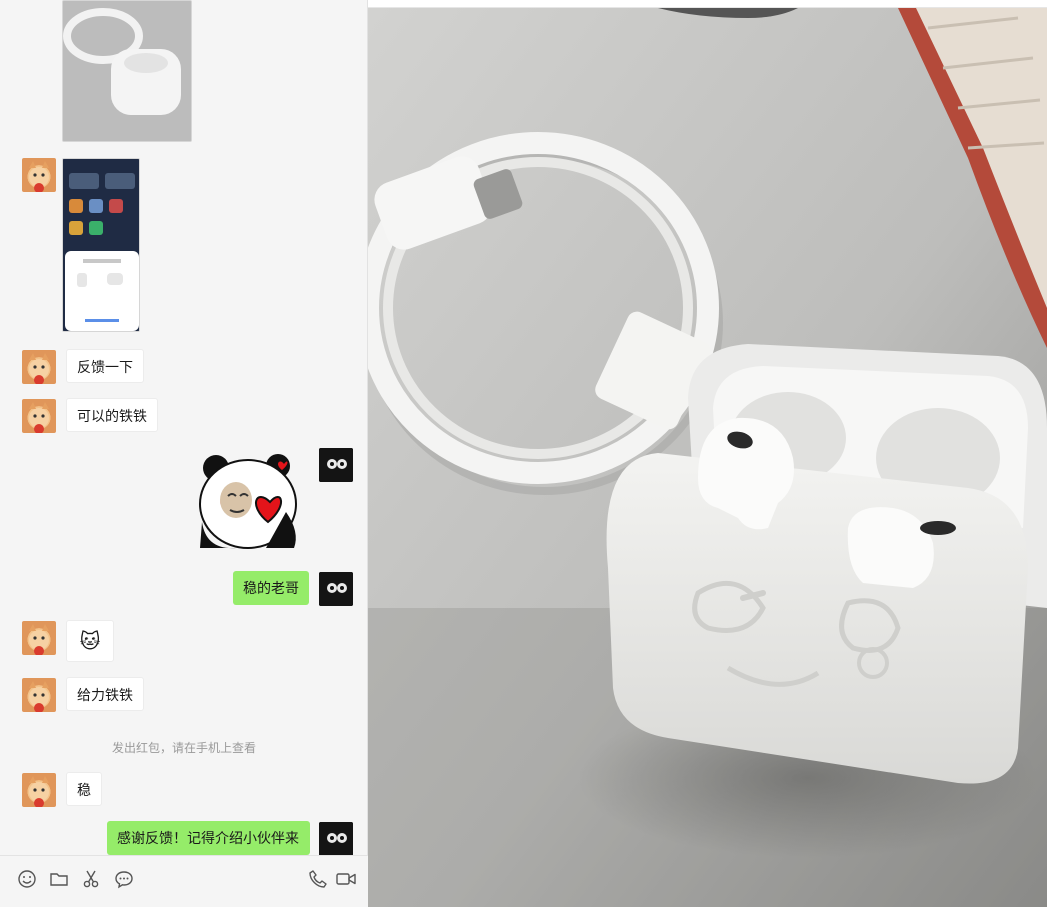  I want to click on earbuds-photo-thumbnail, so click(127, 71).